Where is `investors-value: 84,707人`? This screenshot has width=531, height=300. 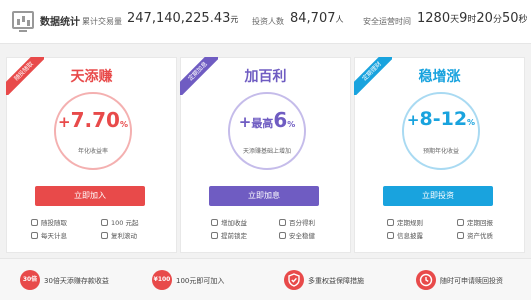 investors-value: 84,707人 is located at coordinates (317, 18).